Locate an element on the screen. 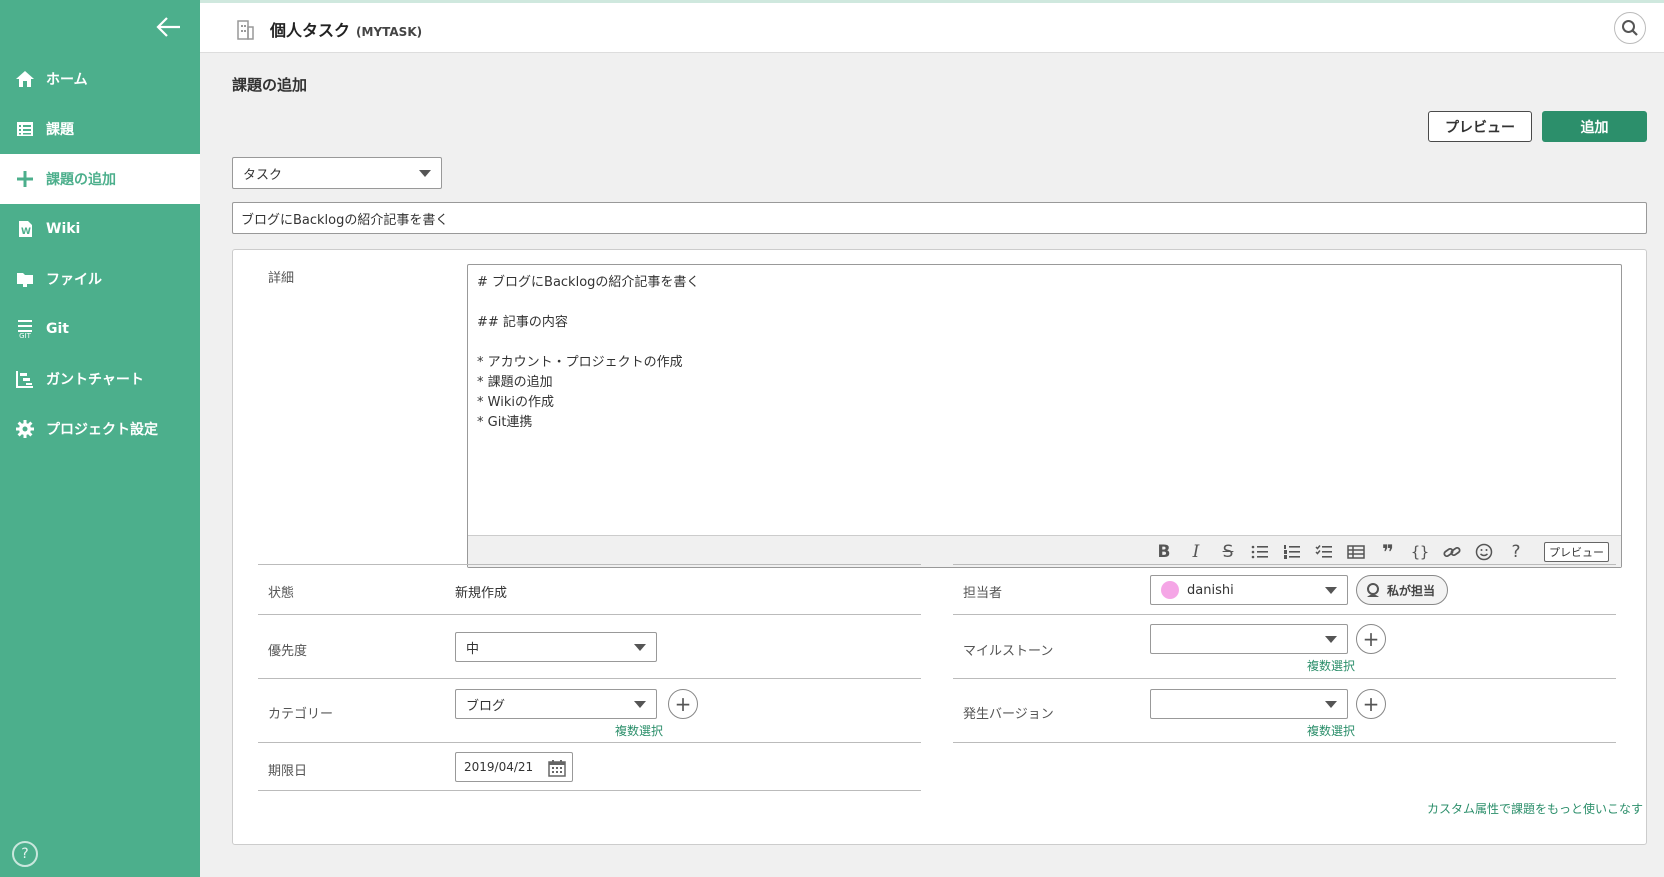  code-icon: {} is located at coordinates (1420, 552).